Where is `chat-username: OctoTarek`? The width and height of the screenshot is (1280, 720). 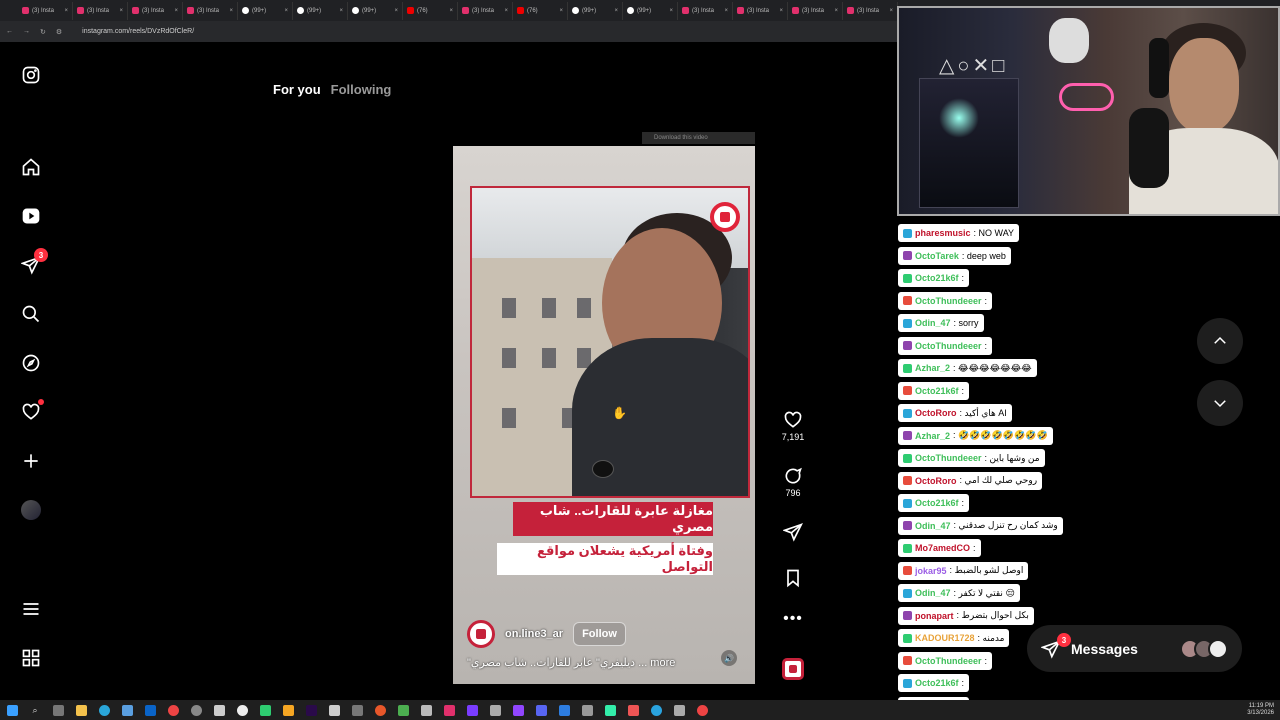
chat-username: OctoTarek is located at coordinates (937, 256).